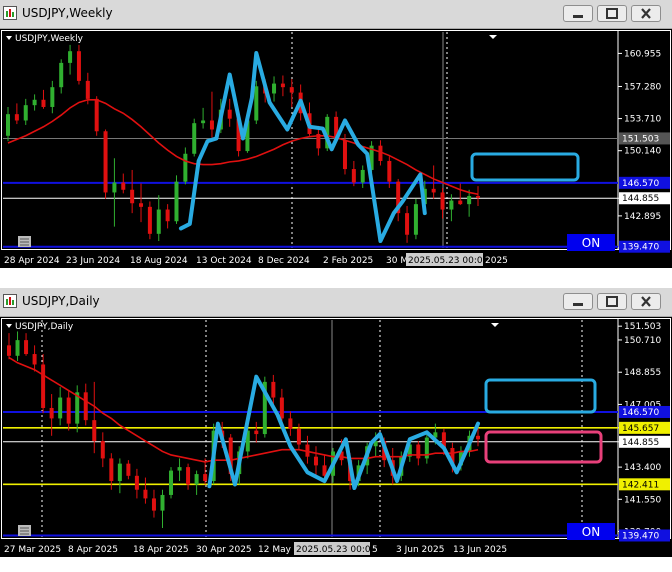  I want to click on daily-window-title: USDJPY,Daily, so click(61, 301).